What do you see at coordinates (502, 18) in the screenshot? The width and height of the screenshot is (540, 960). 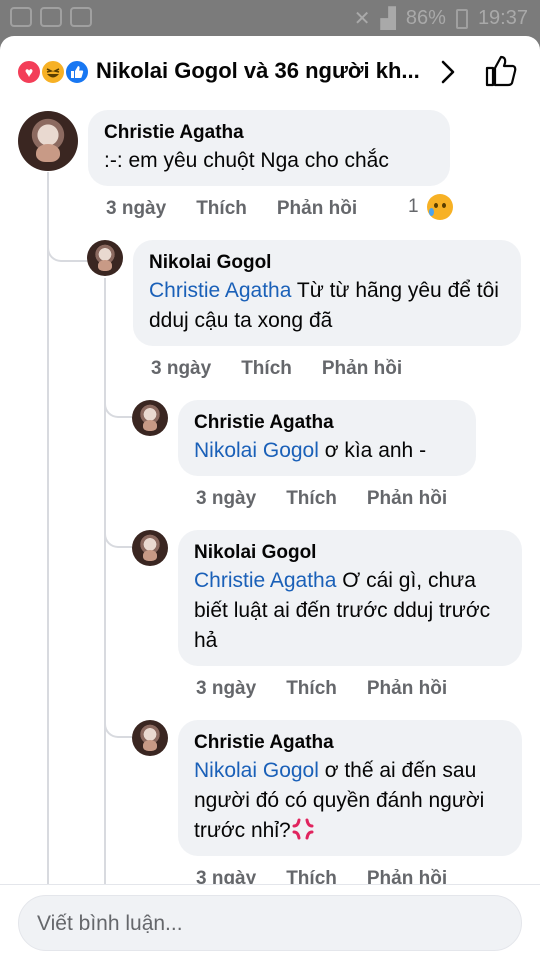 I see `clock: 19:37` at bounding box center [502, 18].